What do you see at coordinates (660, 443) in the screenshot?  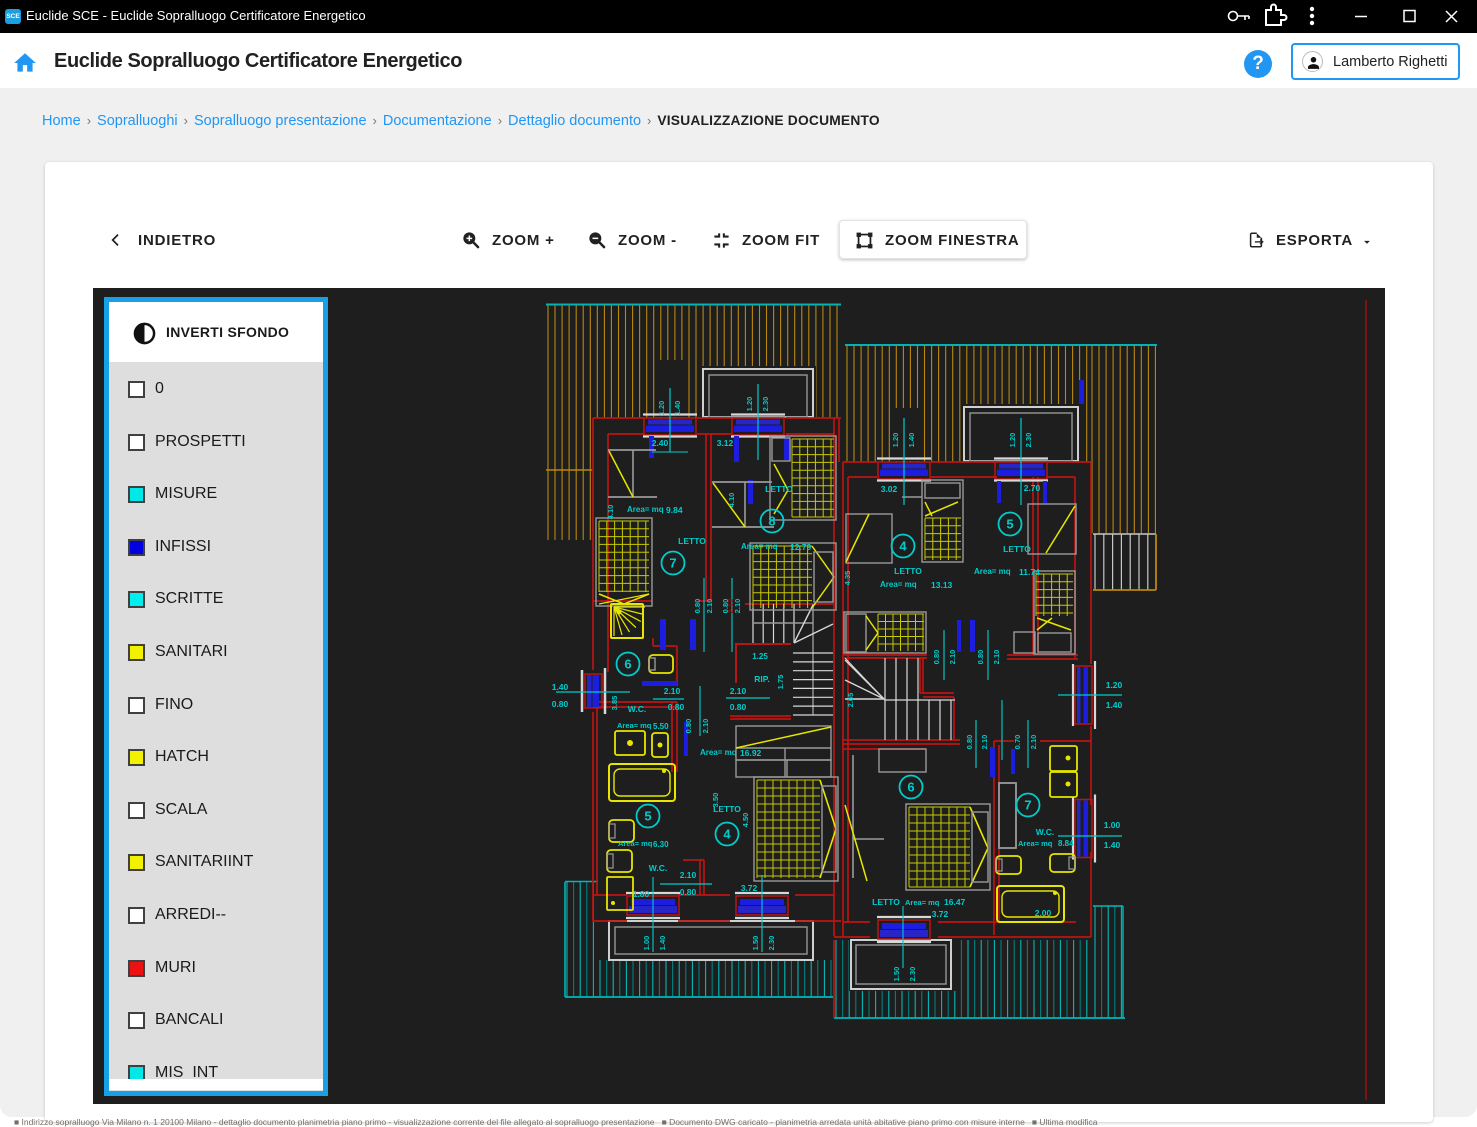 I see `svg-text: 2.40` at bounding box center [660, 443].